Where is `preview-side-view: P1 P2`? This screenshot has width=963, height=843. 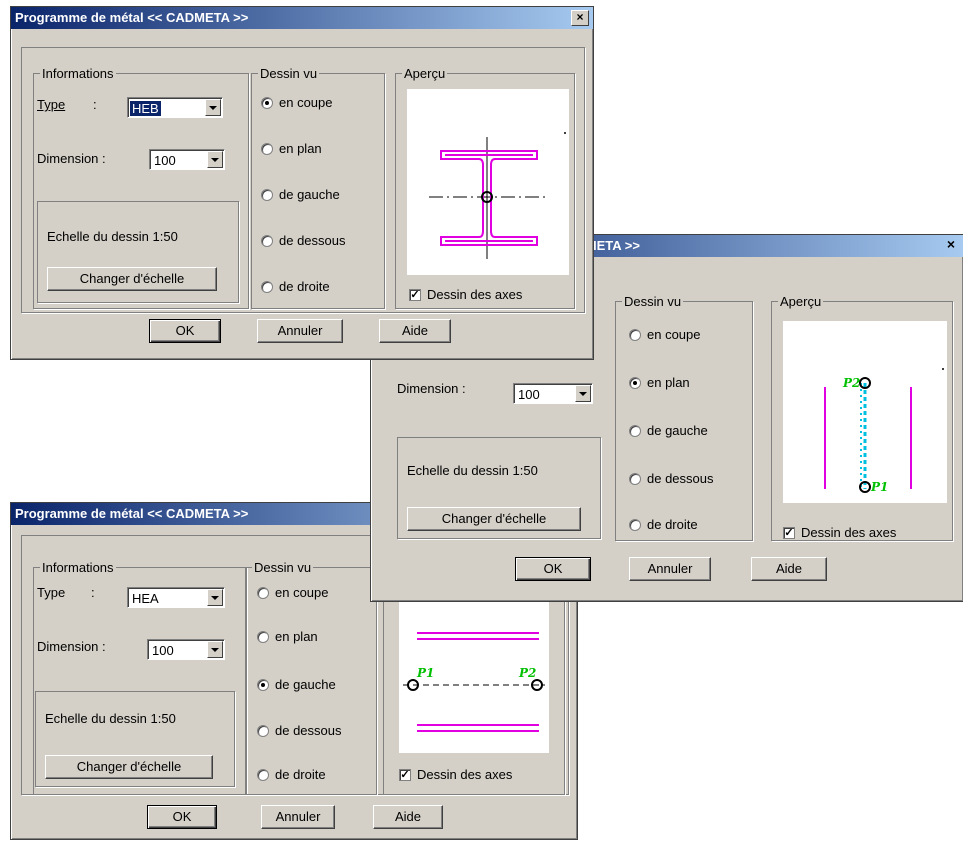 preview-side-view: P1 P2 is located at coordinates (474, 676).